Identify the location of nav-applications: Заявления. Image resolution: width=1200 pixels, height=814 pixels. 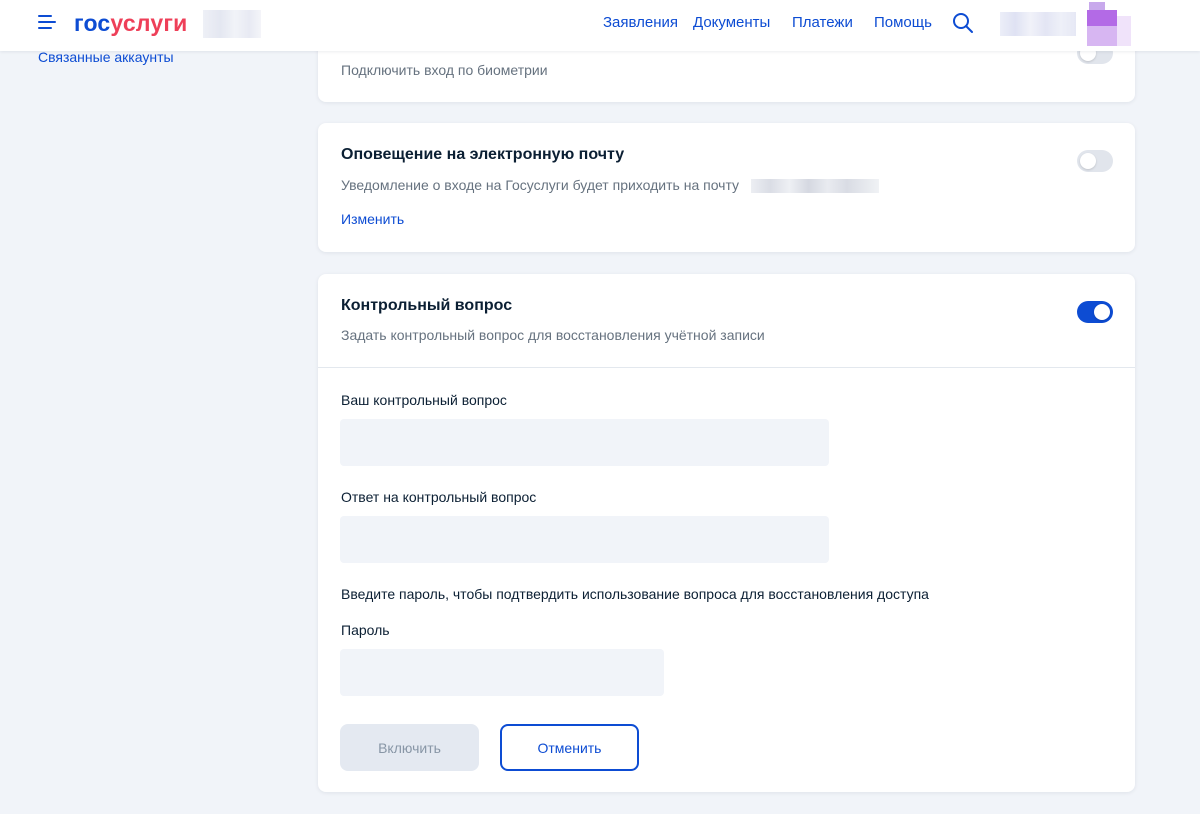
(640, 23).